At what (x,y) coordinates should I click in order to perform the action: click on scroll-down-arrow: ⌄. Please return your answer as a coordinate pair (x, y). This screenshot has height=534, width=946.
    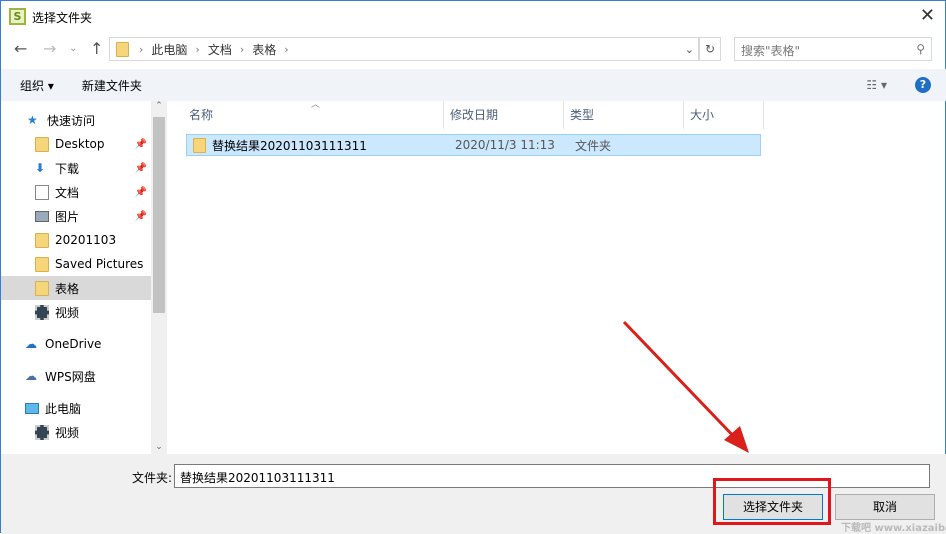
    Looking at the image, I should click on (159, 447).